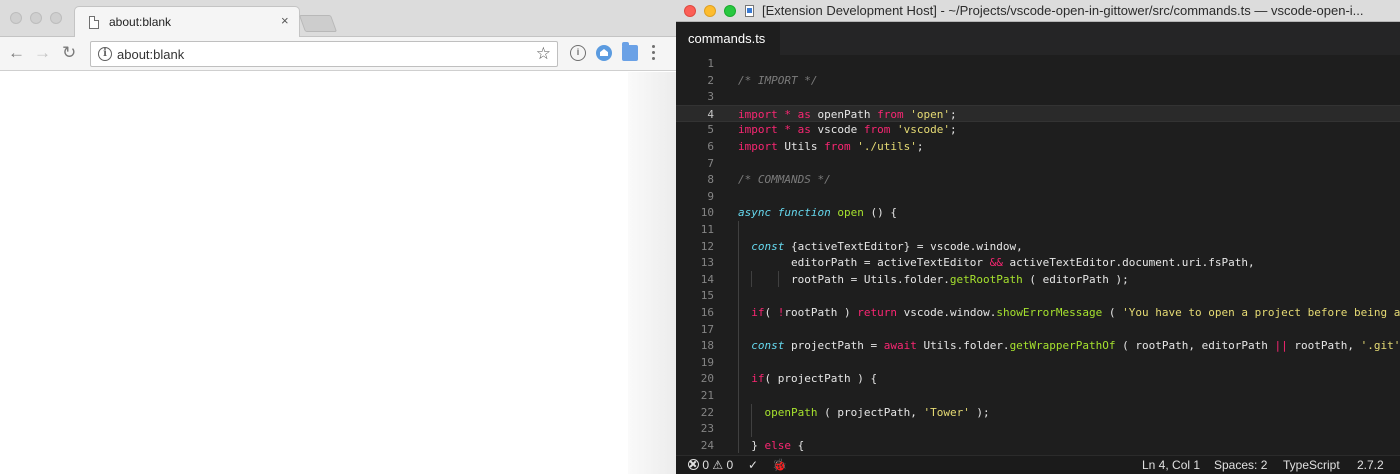 This screenshot has height=474, width=1400. Describe the element at coordinates (604, 53) in the screenshot. I see `home-extension-icon` at that location.